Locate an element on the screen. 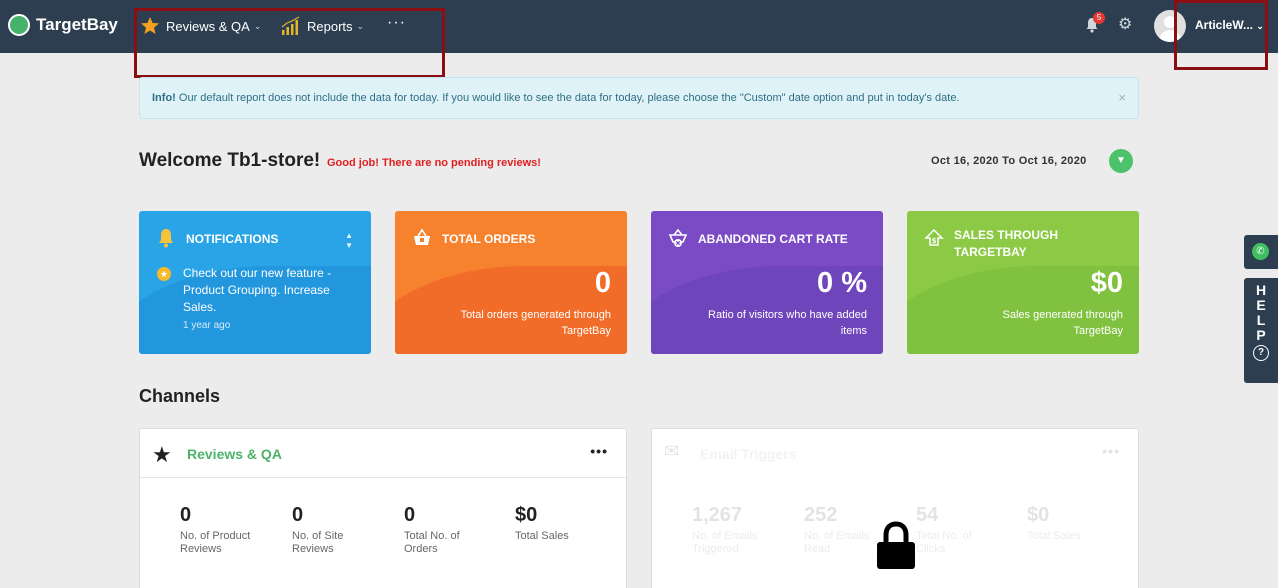  gear-icon: ⚙ is located at coordinates (1125, 24).